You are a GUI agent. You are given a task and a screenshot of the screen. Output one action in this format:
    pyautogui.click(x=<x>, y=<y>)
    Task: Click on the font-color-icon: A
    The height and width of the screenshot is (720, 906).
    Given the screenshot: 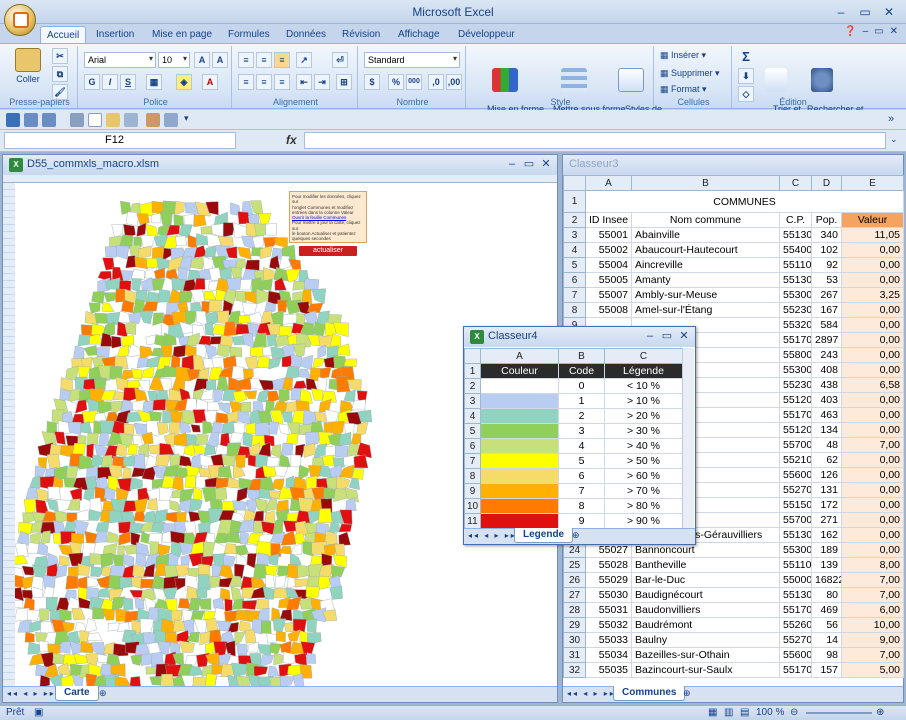 What is the action you would take?
    pyautogui.click(x=210, y=82)
    